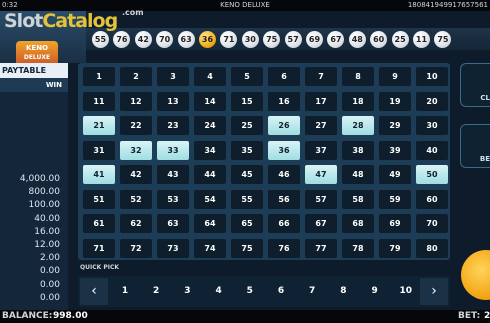 This screenshot has height=323, width=490. What do you see at coordinates (173, 223) in the screenshot?
I see `board-number-cell: 63` at bounding box center [173, 223].